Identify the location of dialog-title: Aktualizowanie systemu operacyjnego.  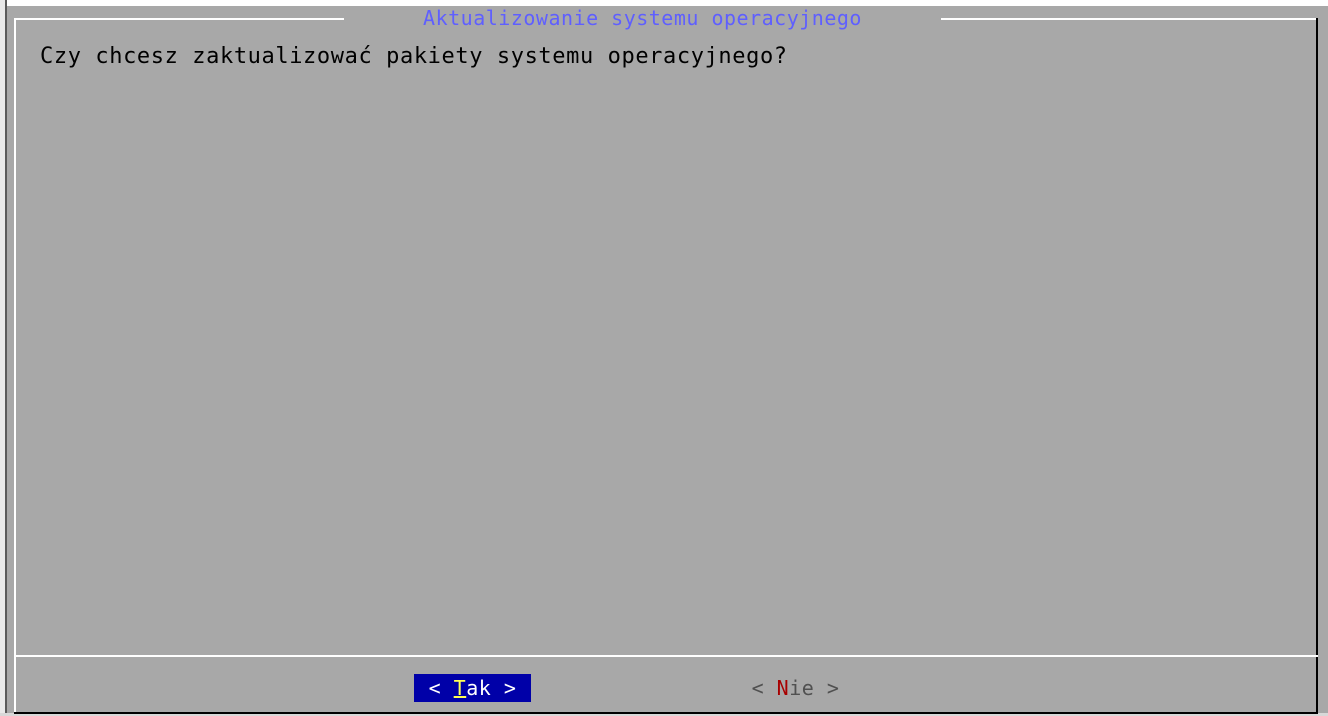
(642, 18).